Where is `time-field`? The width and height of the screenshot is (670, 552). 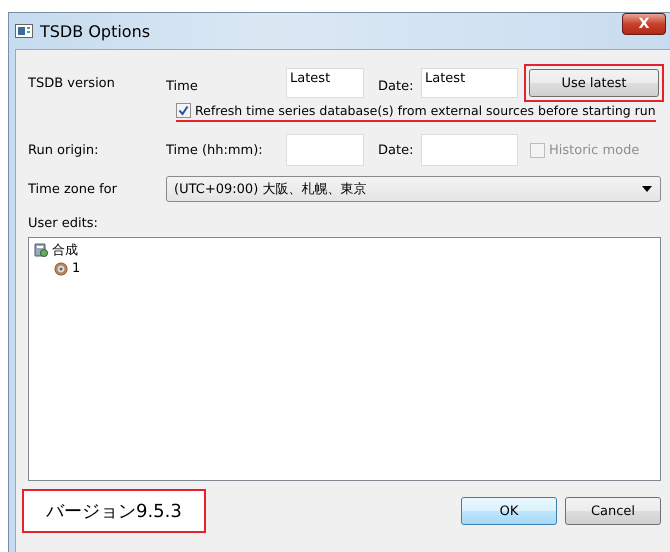
time-field is located at coordinates (325, 150).